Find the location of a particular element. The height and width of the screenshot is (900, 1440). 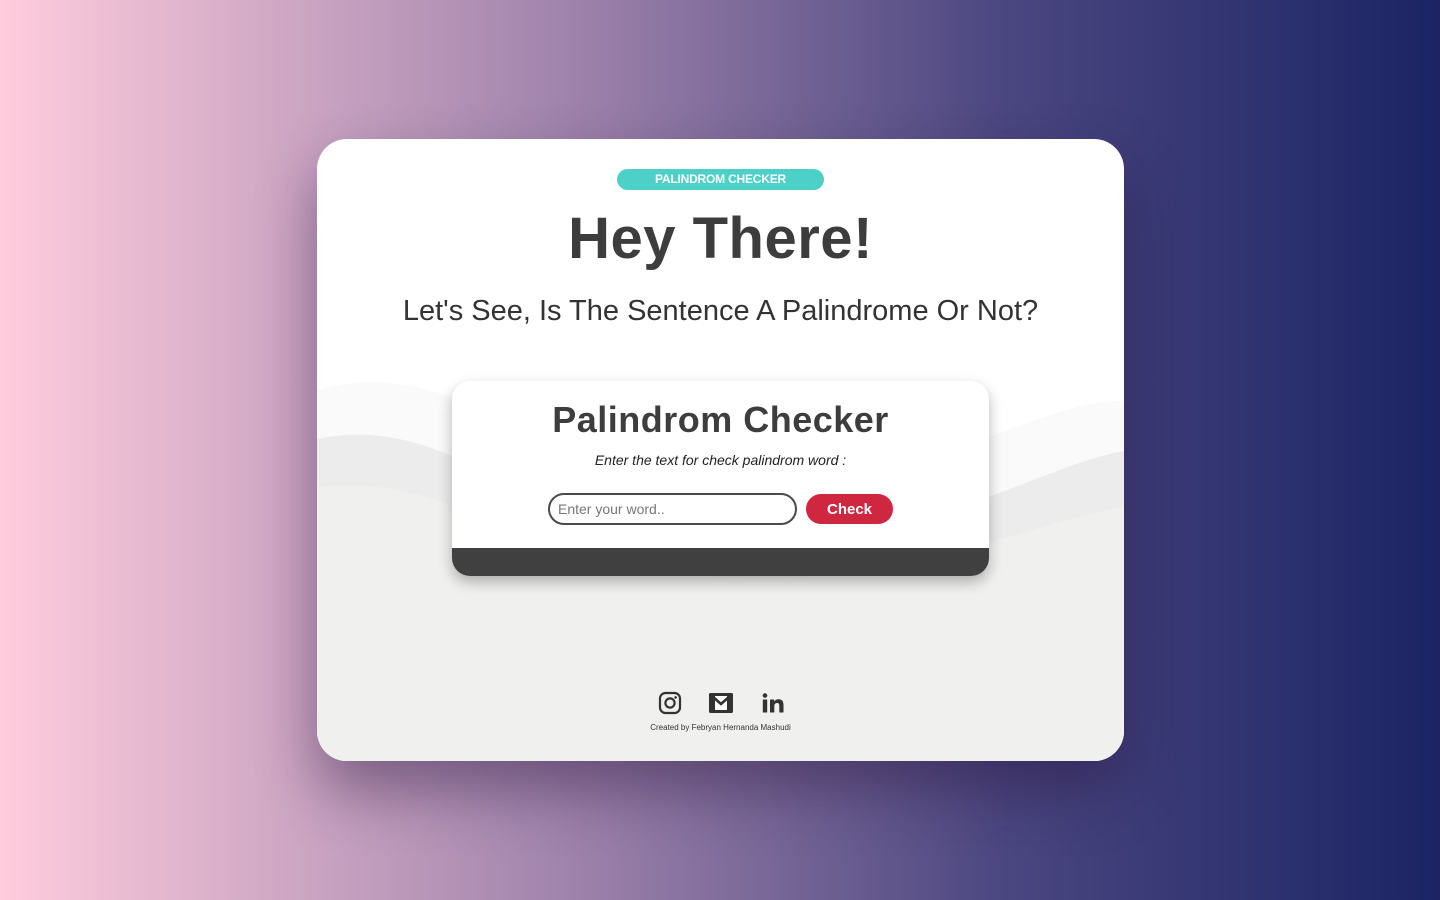

app-badge: PALINDROM CHECKER is located at coordinates (720, 179).